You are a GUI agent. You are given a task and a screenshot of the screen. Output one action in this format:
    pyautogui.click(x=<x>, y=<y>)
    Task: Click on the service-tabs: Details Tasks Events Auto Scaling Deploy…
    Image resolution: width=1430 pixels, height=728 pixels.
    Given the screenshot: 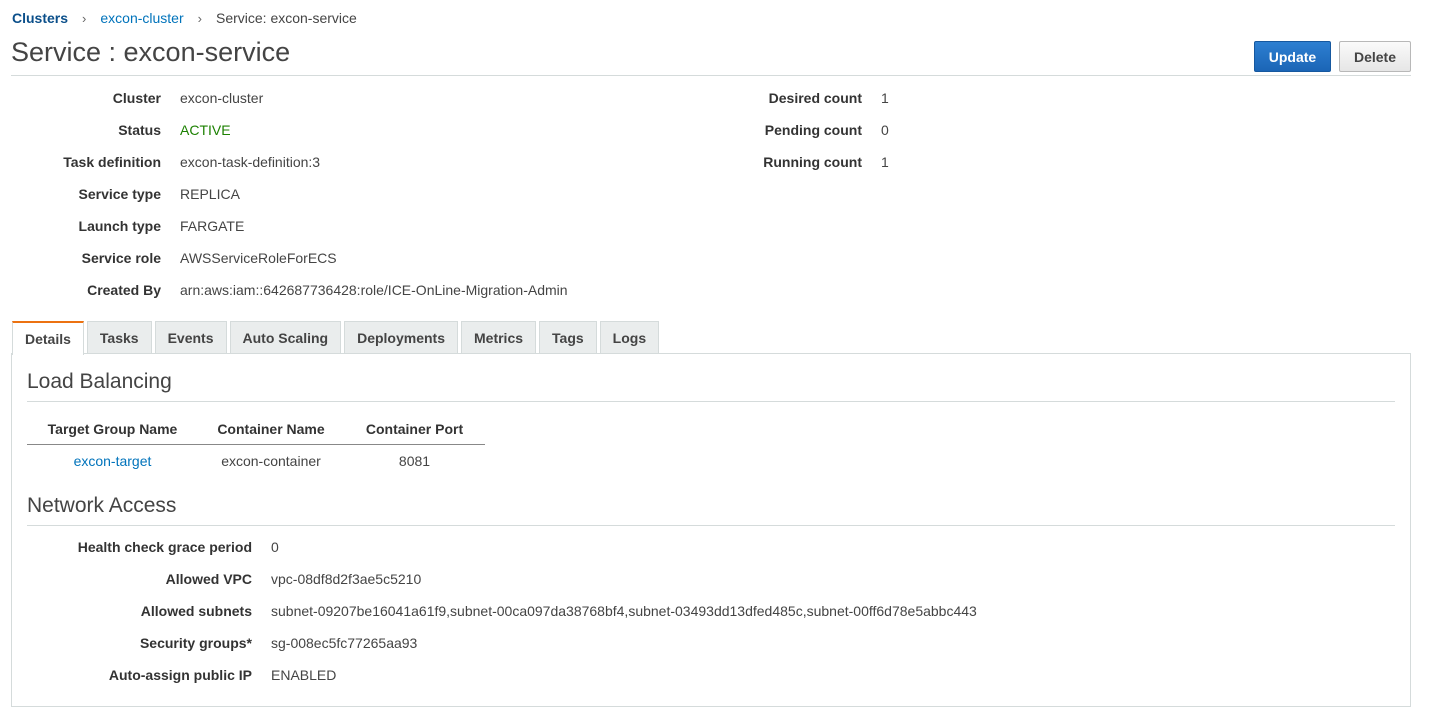 What is the action you would take?
    pyautogui.click(x=337, y=338)
    